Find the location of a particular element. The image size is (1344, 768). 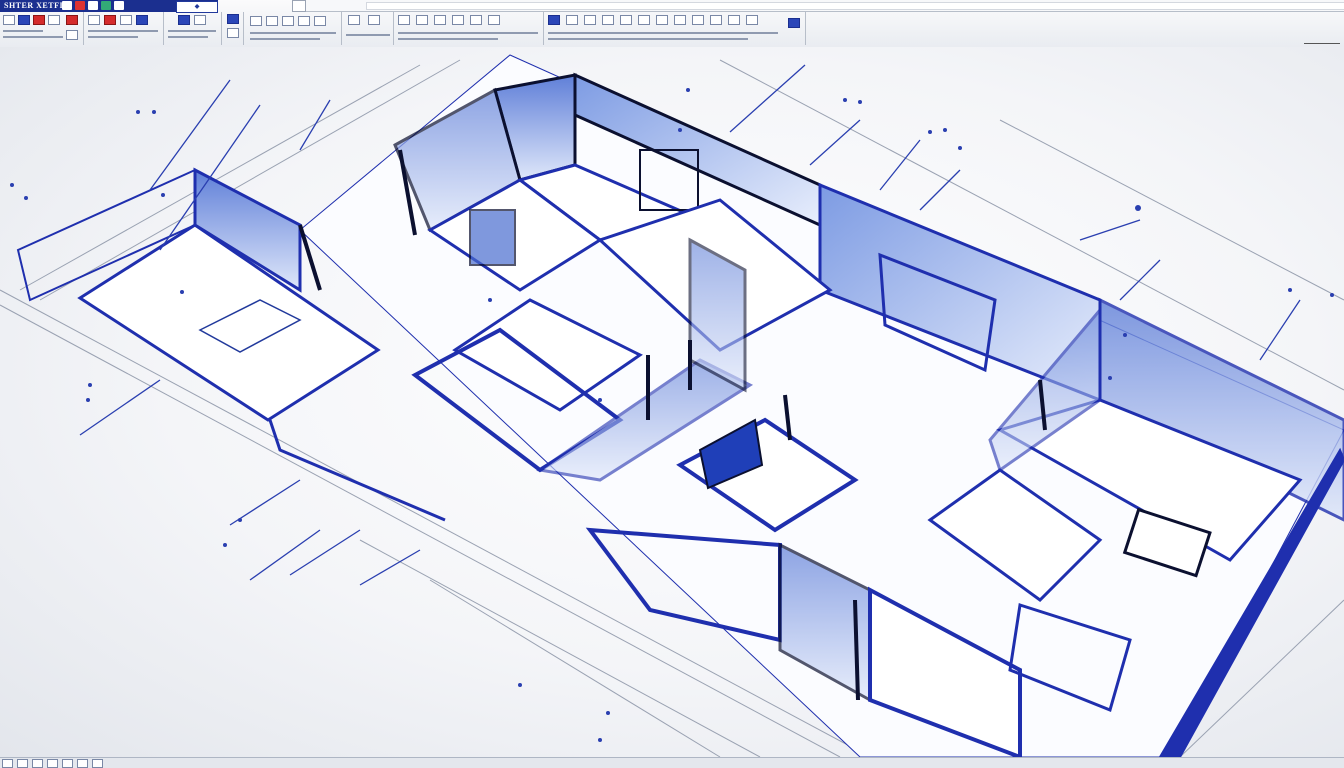

undo-icon is located at coordinates (93, 5).